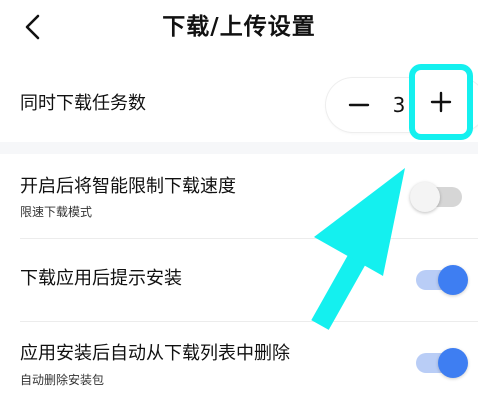 This screenshot has height=401, width=478. I want to click on speed-limit-toggle, so click(436, 197).